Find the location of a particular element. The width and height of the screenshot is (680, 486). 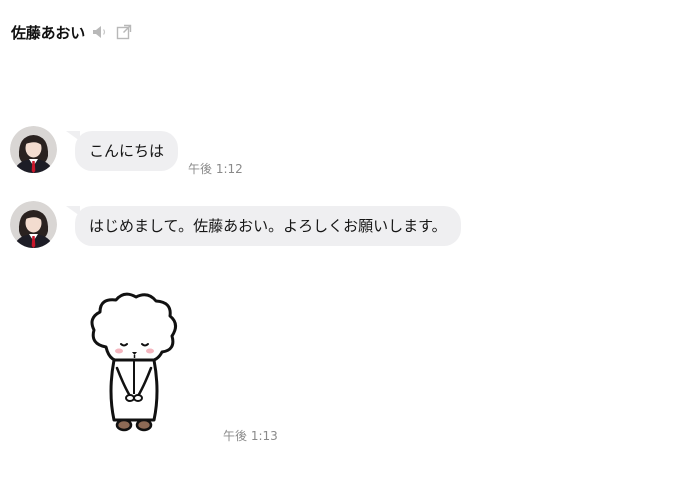

message-row: こんにちは 午後 1:12 is located at coordinates (126, 151).